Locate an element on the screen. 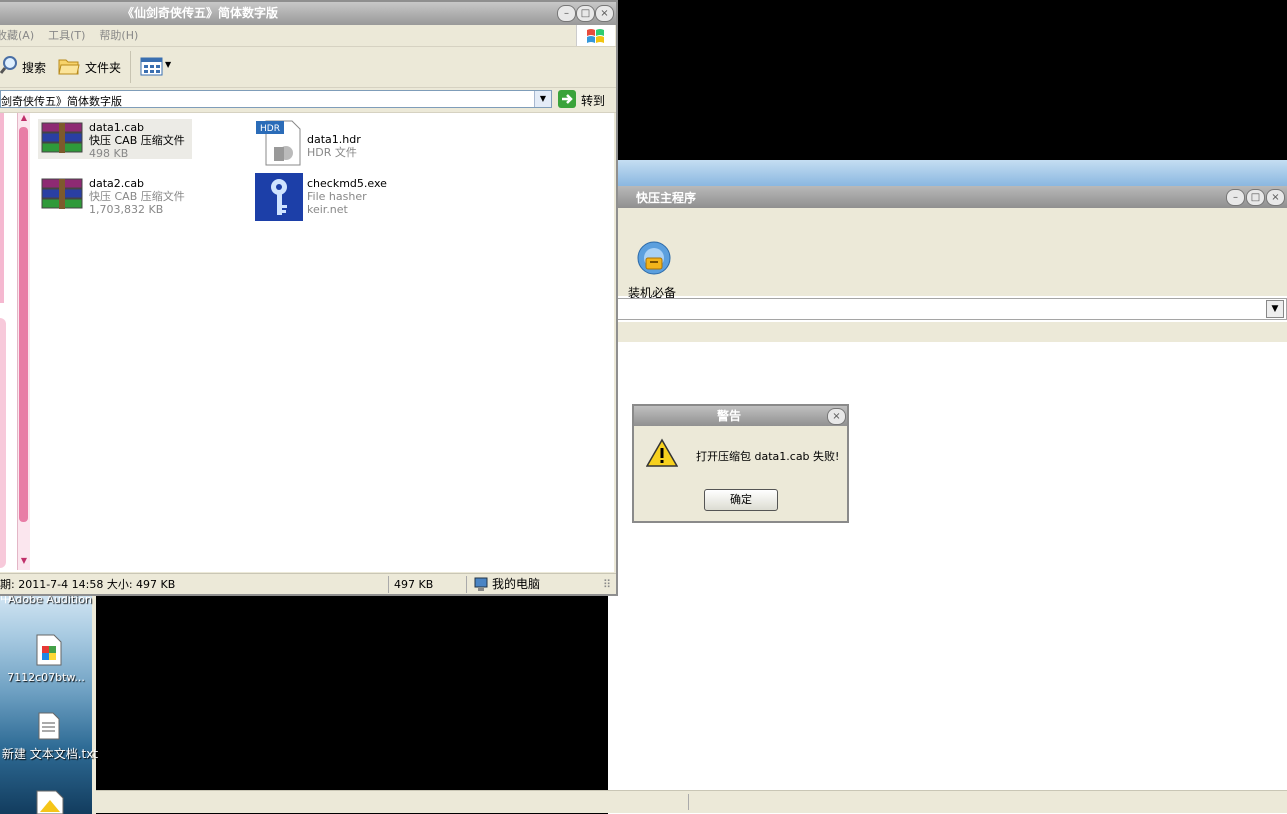  status-location: 我的电脑 is located at coordinates (516, 584).